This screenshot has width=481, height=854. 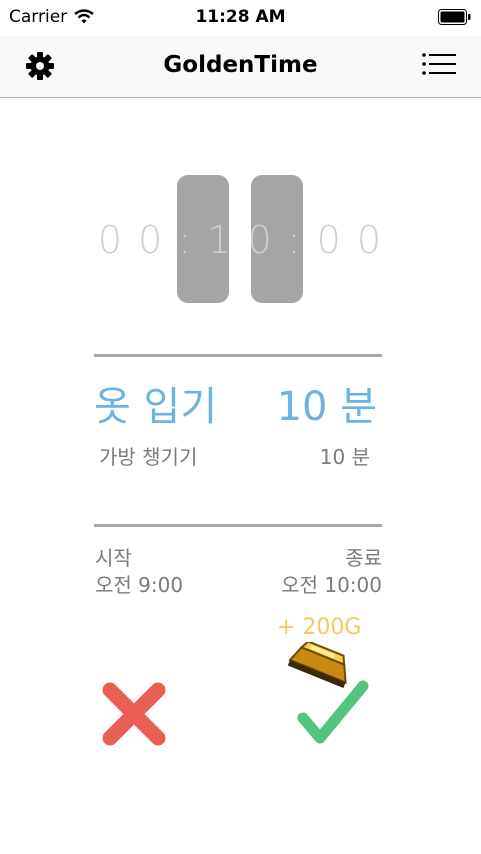 I want to click on navigation-bar: GoldenTime, so click(x=240, y=67).